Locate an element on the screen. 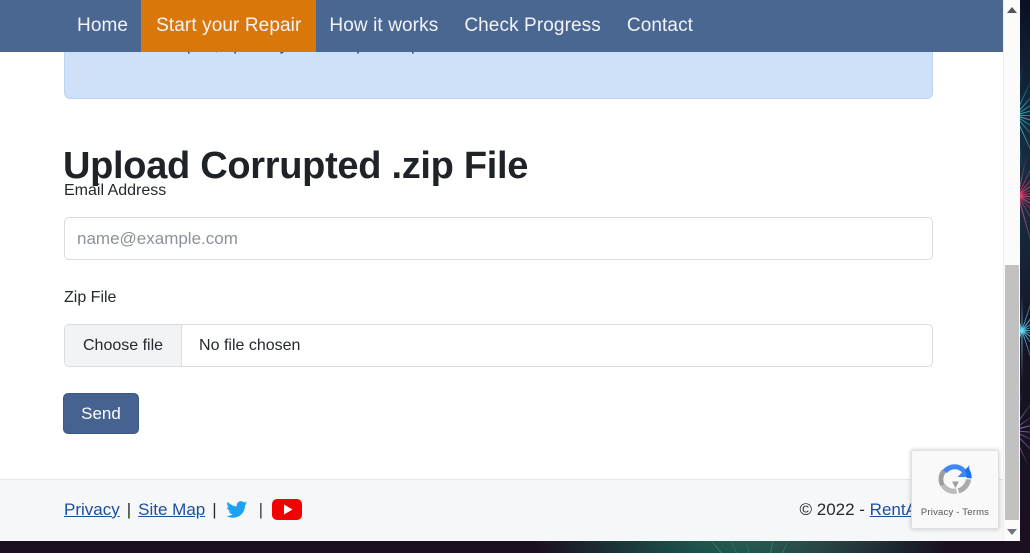  recaptcha-privacy-terms: Privacy - Terms is located at coordinates (955, 512).